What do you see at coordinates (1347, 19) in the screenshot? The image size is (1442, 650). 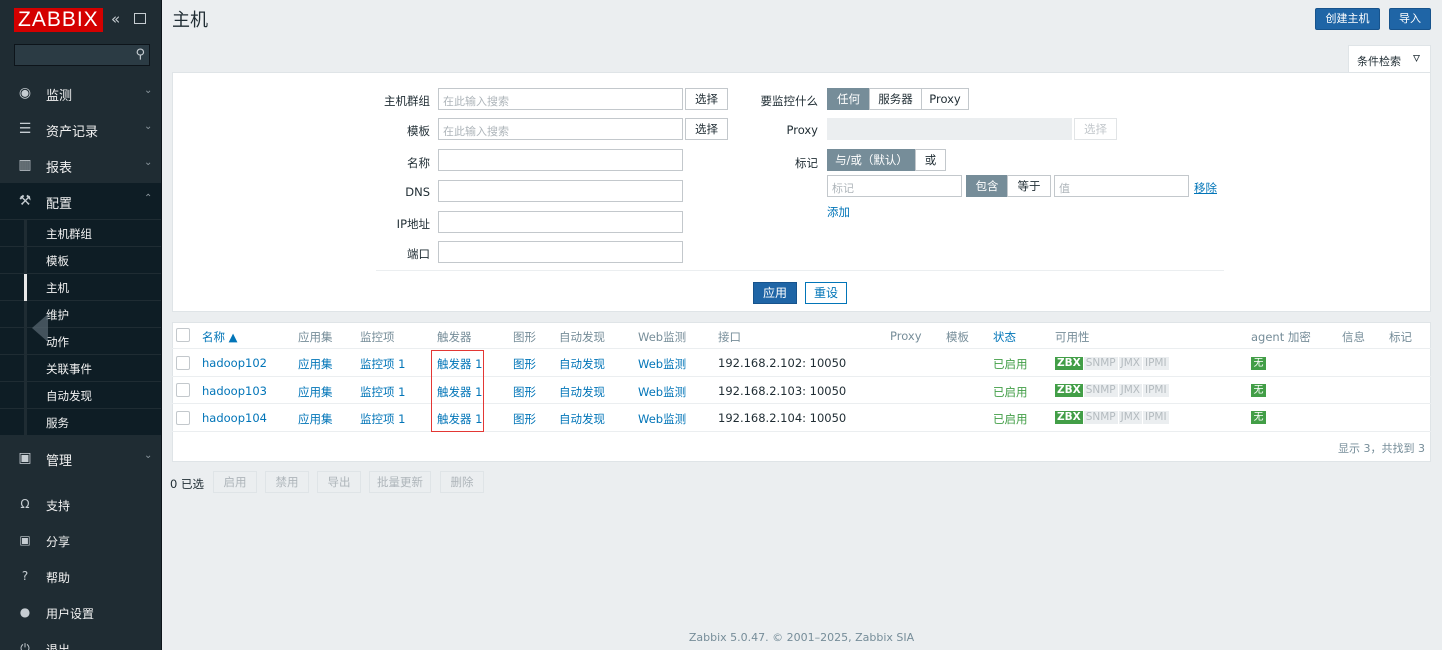 I see `create-host-button: 创建主机` at bounding box center [1347, 19].